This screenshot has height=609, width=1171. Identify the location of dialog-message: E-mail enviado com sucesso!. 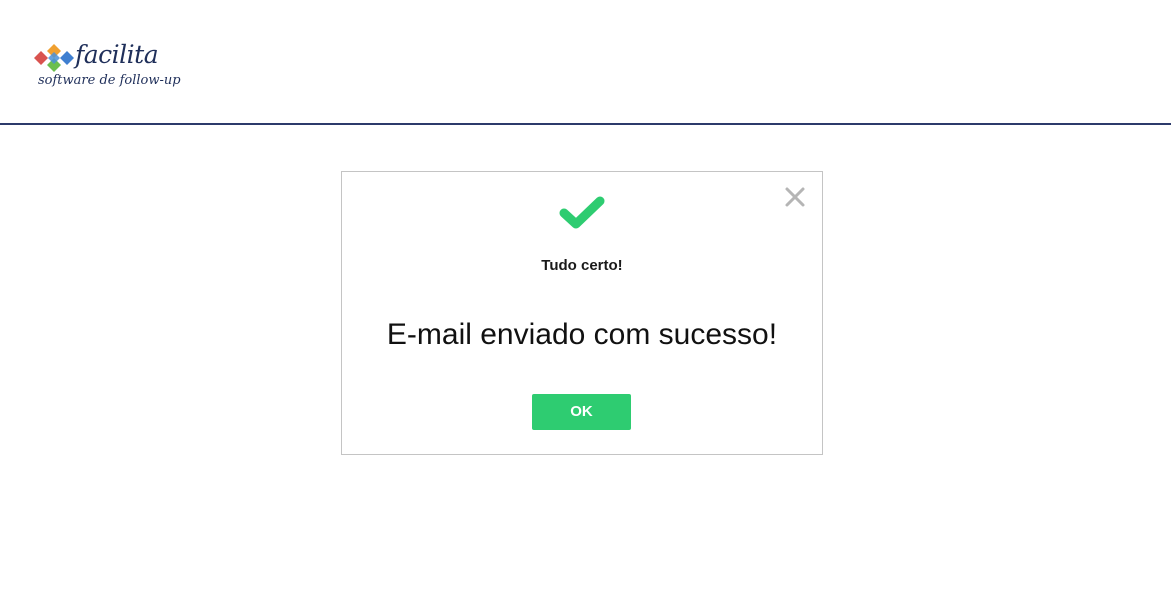
(582, 334).